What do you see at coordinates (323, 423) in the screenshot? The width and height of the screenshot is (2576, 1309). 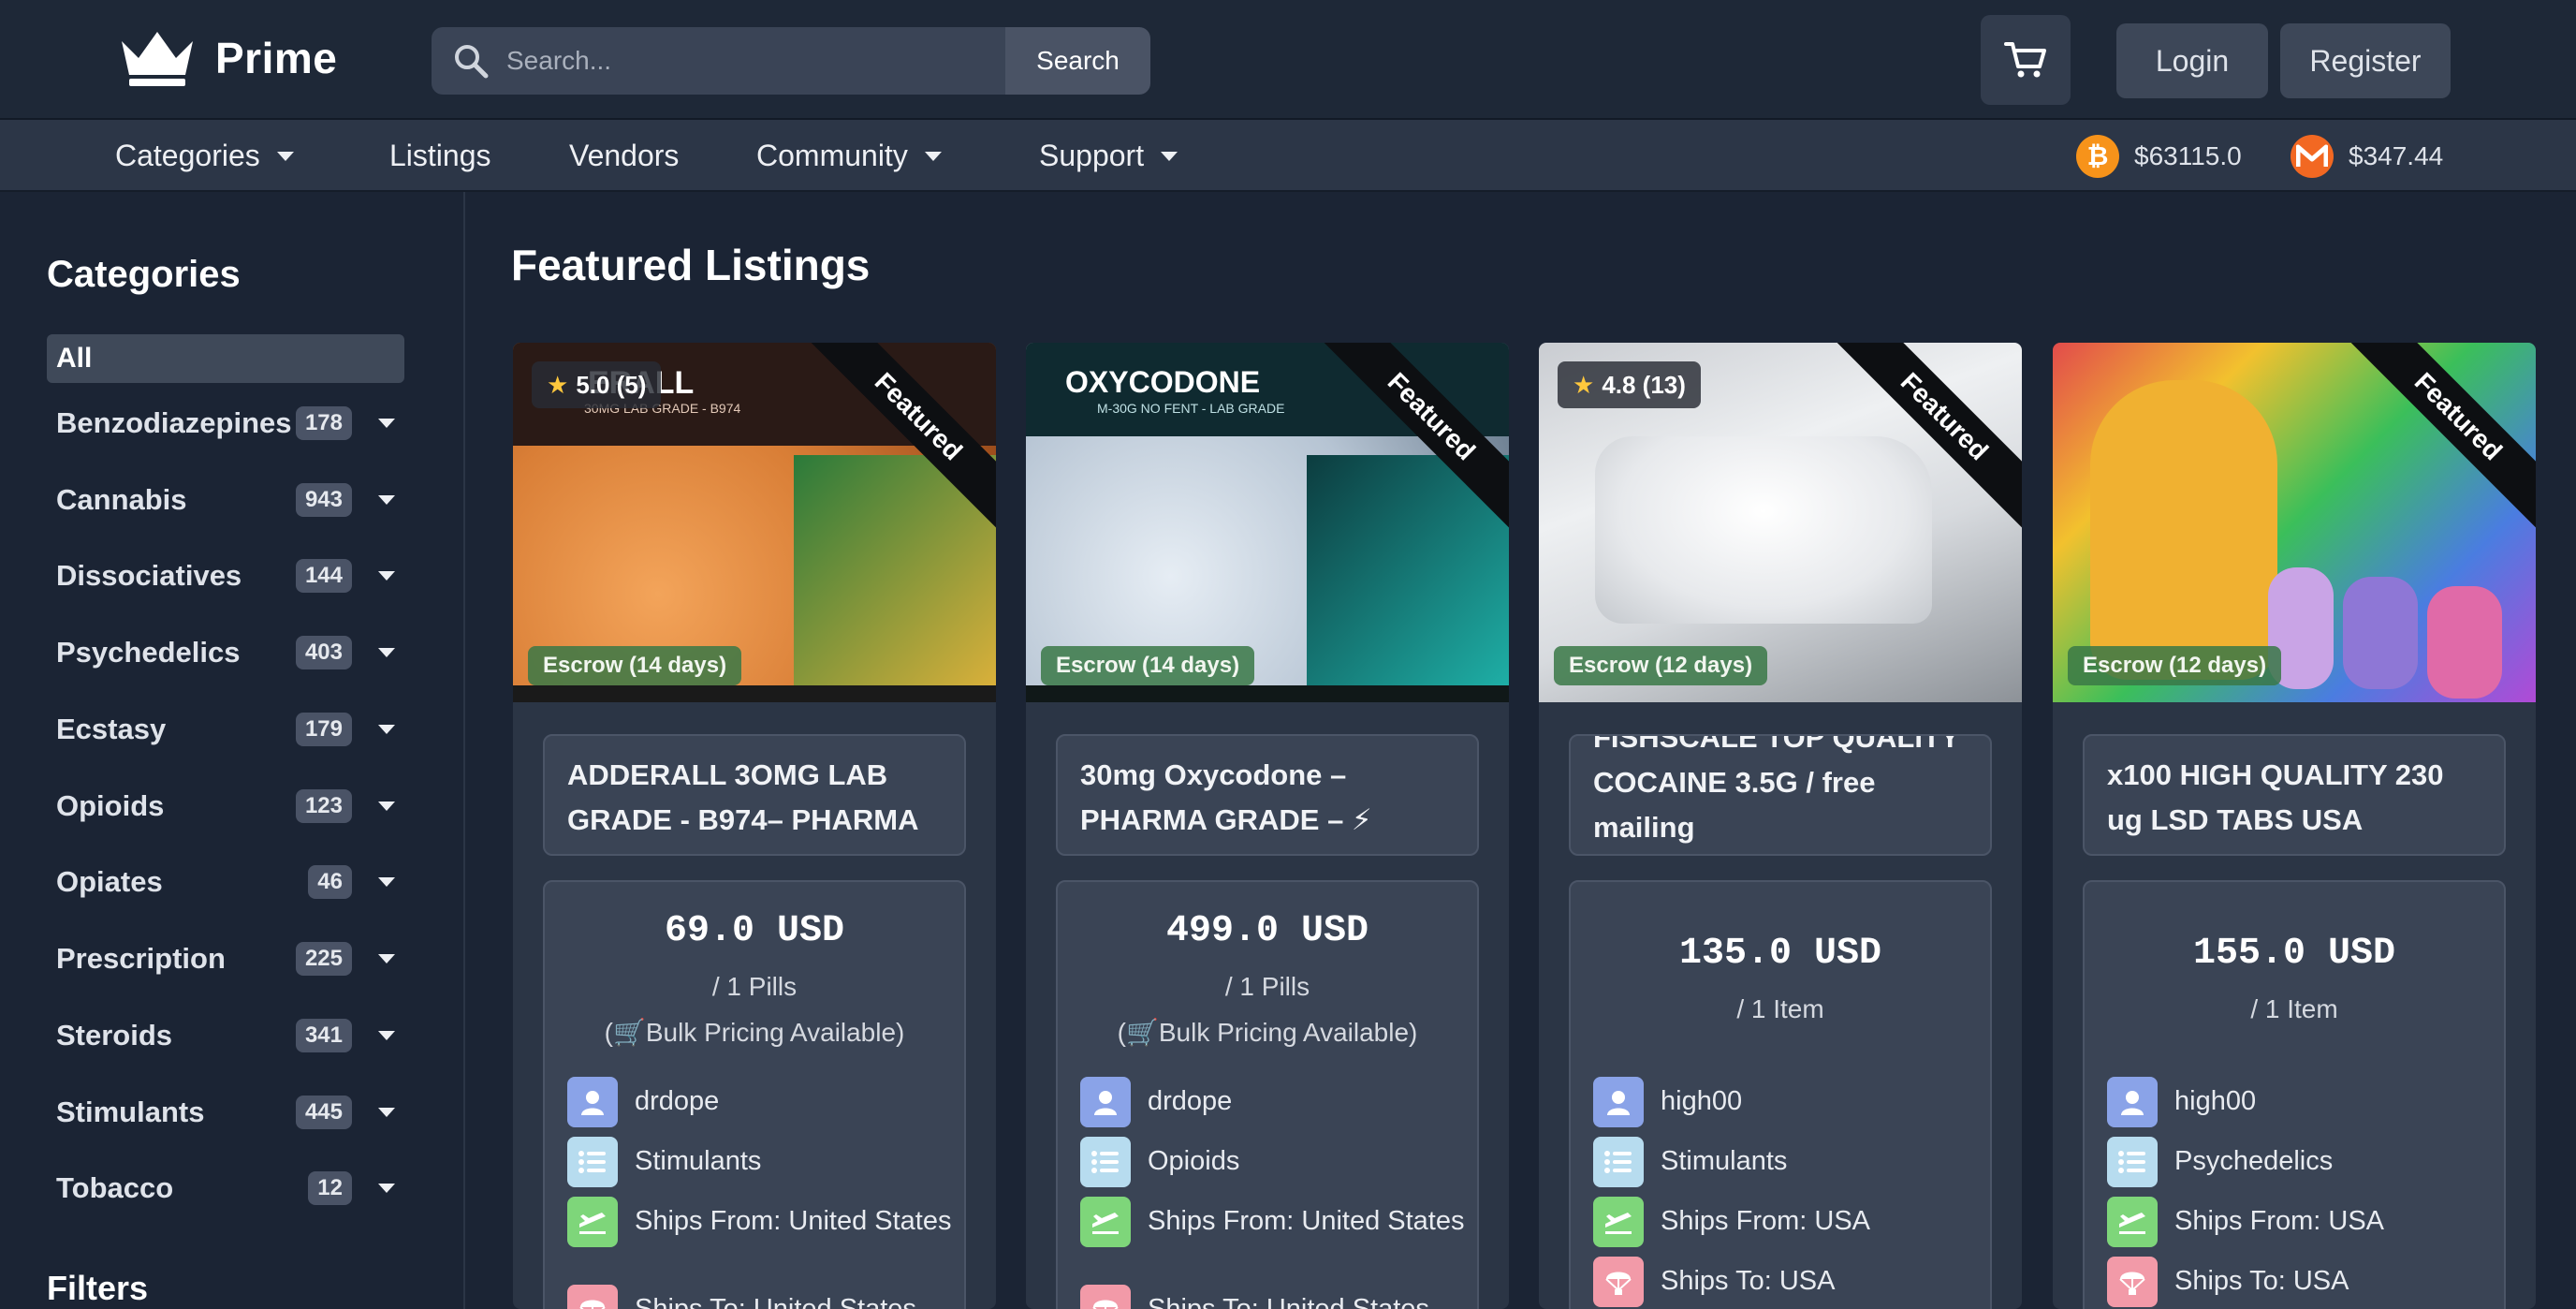 I see `sidebar-item-count: 178` at bounding box center [323, 423].